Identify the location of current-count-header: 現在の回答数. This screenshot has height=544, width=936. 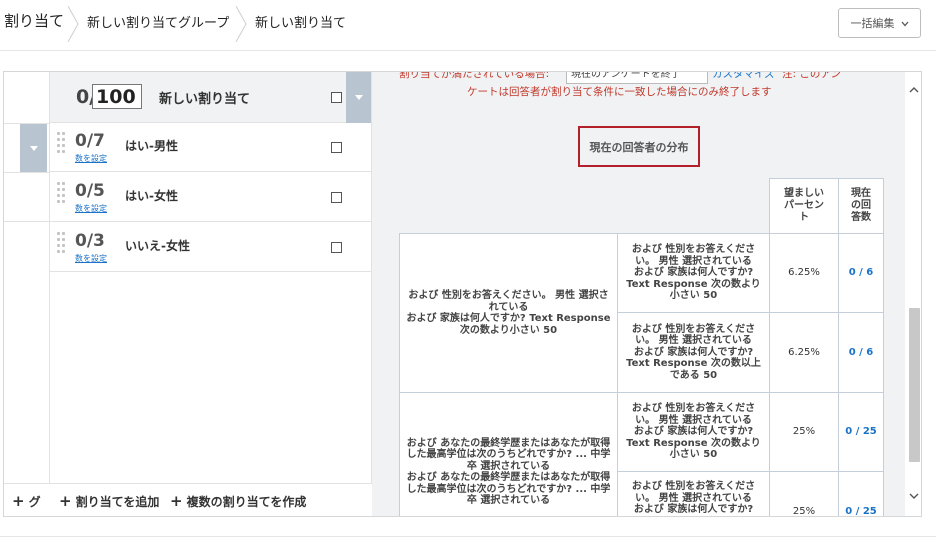
(861, 206).